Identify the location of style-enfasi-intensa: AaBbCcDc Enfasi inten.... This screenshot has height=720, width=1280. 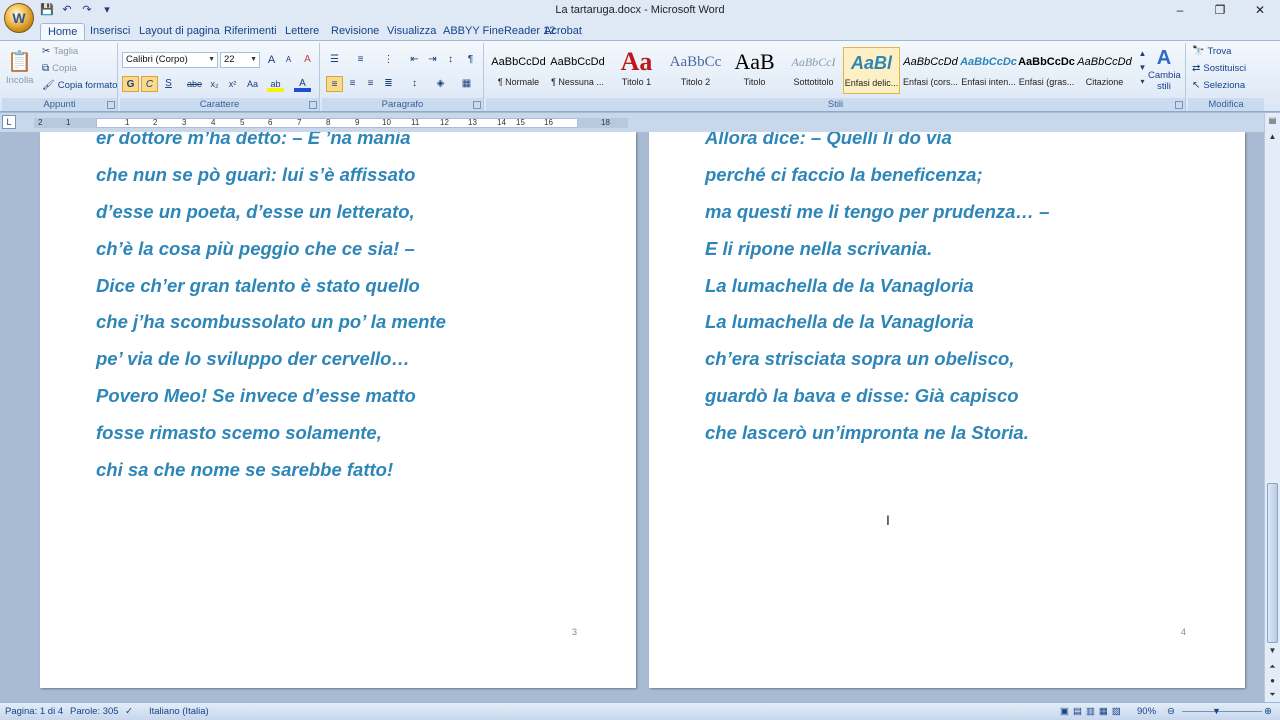
(988, 70).